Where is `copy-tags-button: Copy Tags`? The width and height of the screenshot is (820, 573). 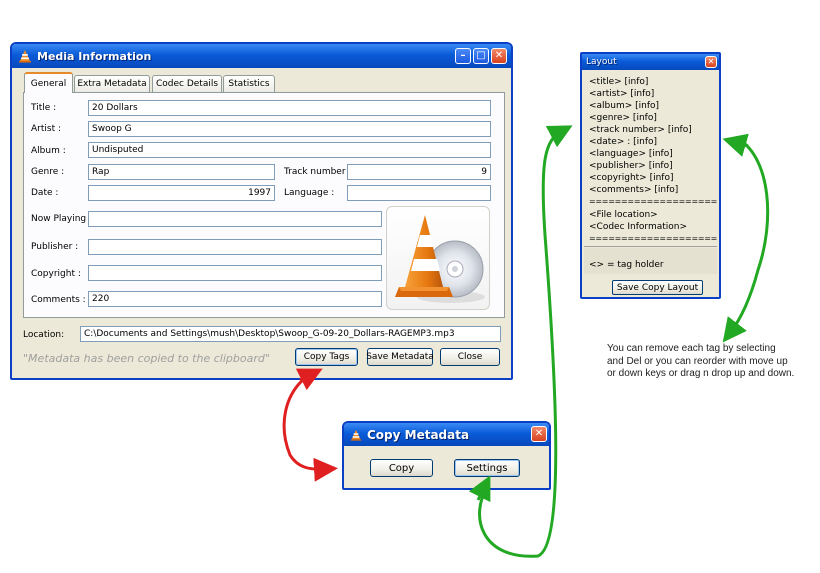 copy-tags-button: Copy Tags is located at coordinates (326, 357).